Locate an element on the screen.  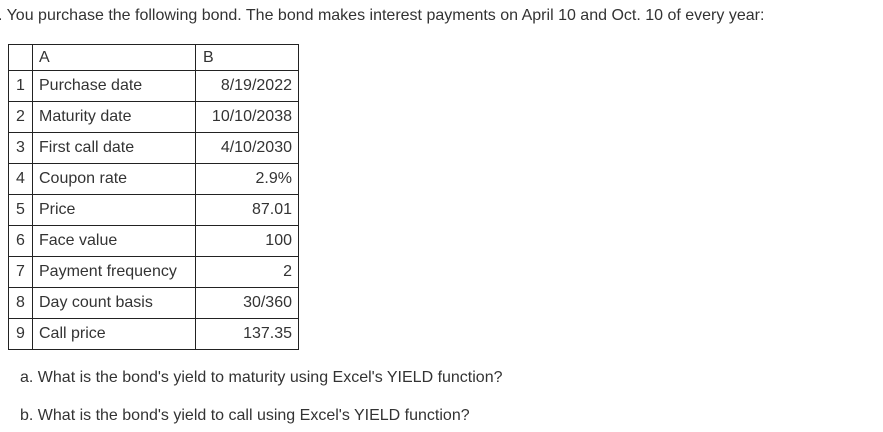
row-value: 137.35 is located at coordinates (247, 334).